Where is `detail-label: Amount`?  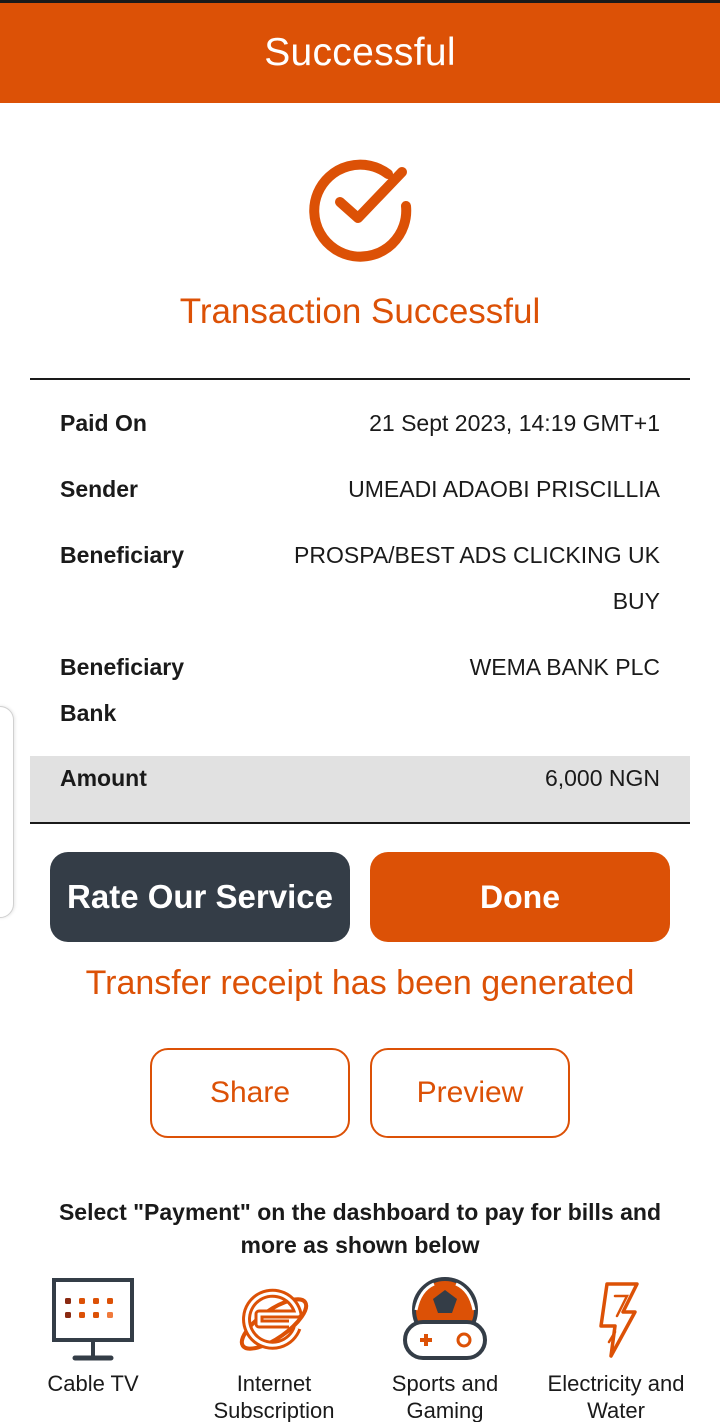 detail-label: Amount is located at coordinates (103, 778).